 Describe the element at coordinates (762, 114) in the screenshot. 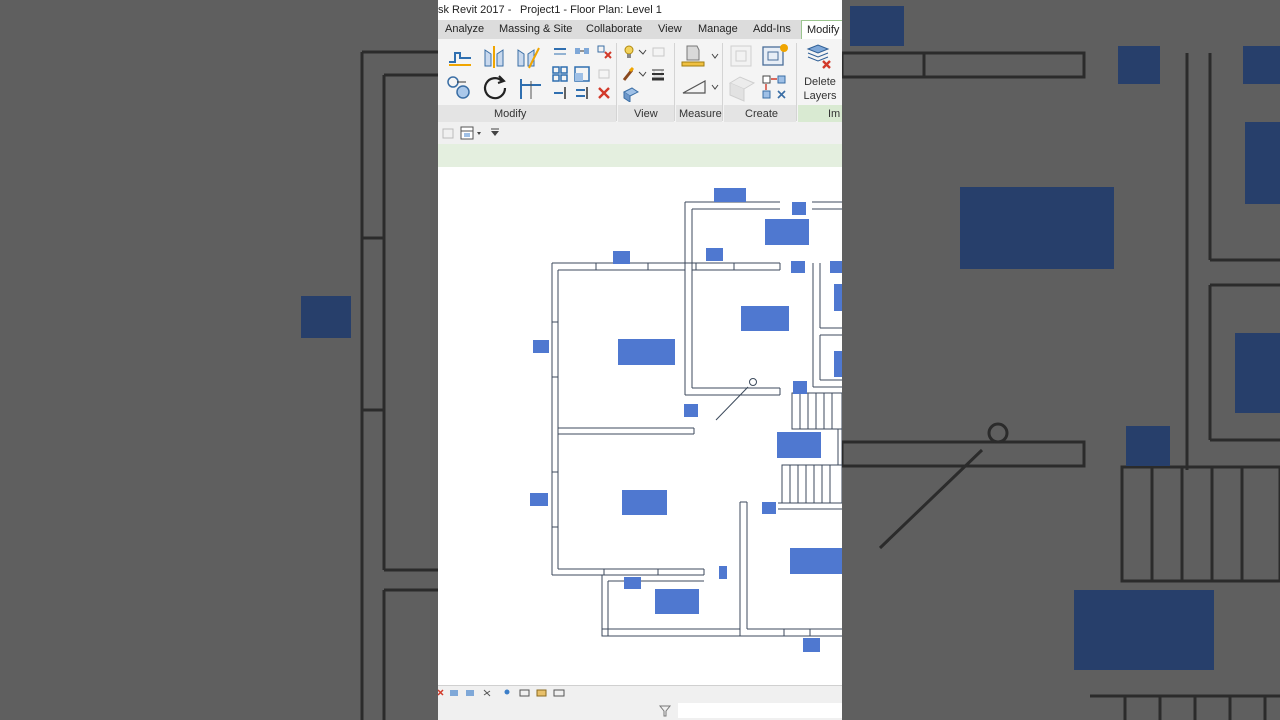

I see `panel-label-create: Create` at that location.